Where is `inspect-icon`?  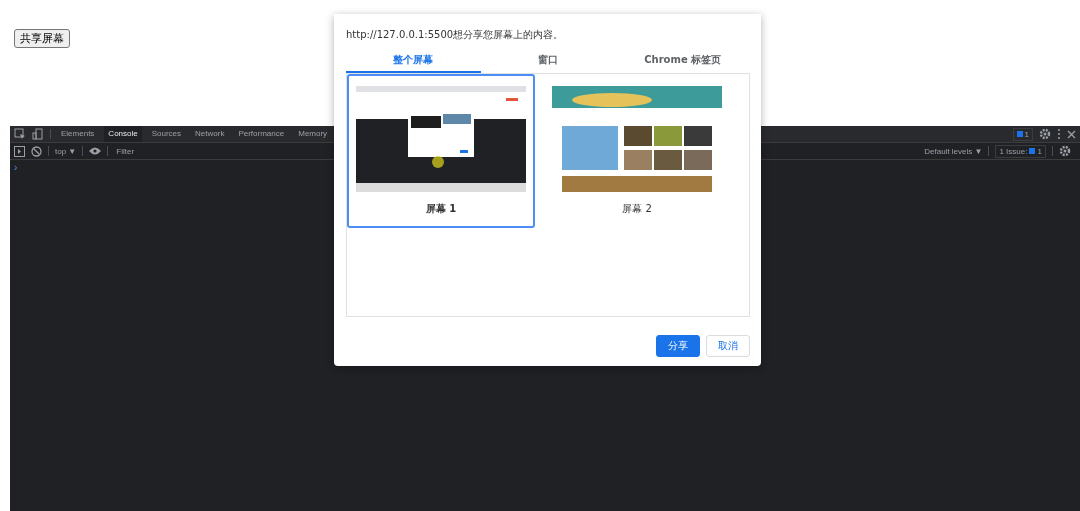
inspect-icon is located at coordinates (20, 134).